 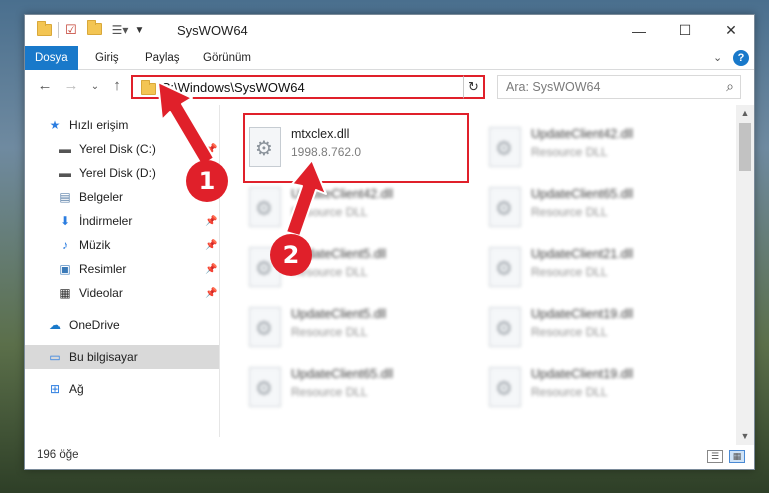 What do you see at coordinates (307, 87) in the screenshot?
I see `address-bar: C:\Windows\SysWOW64 ⌄` at bounding box center [307, 87].